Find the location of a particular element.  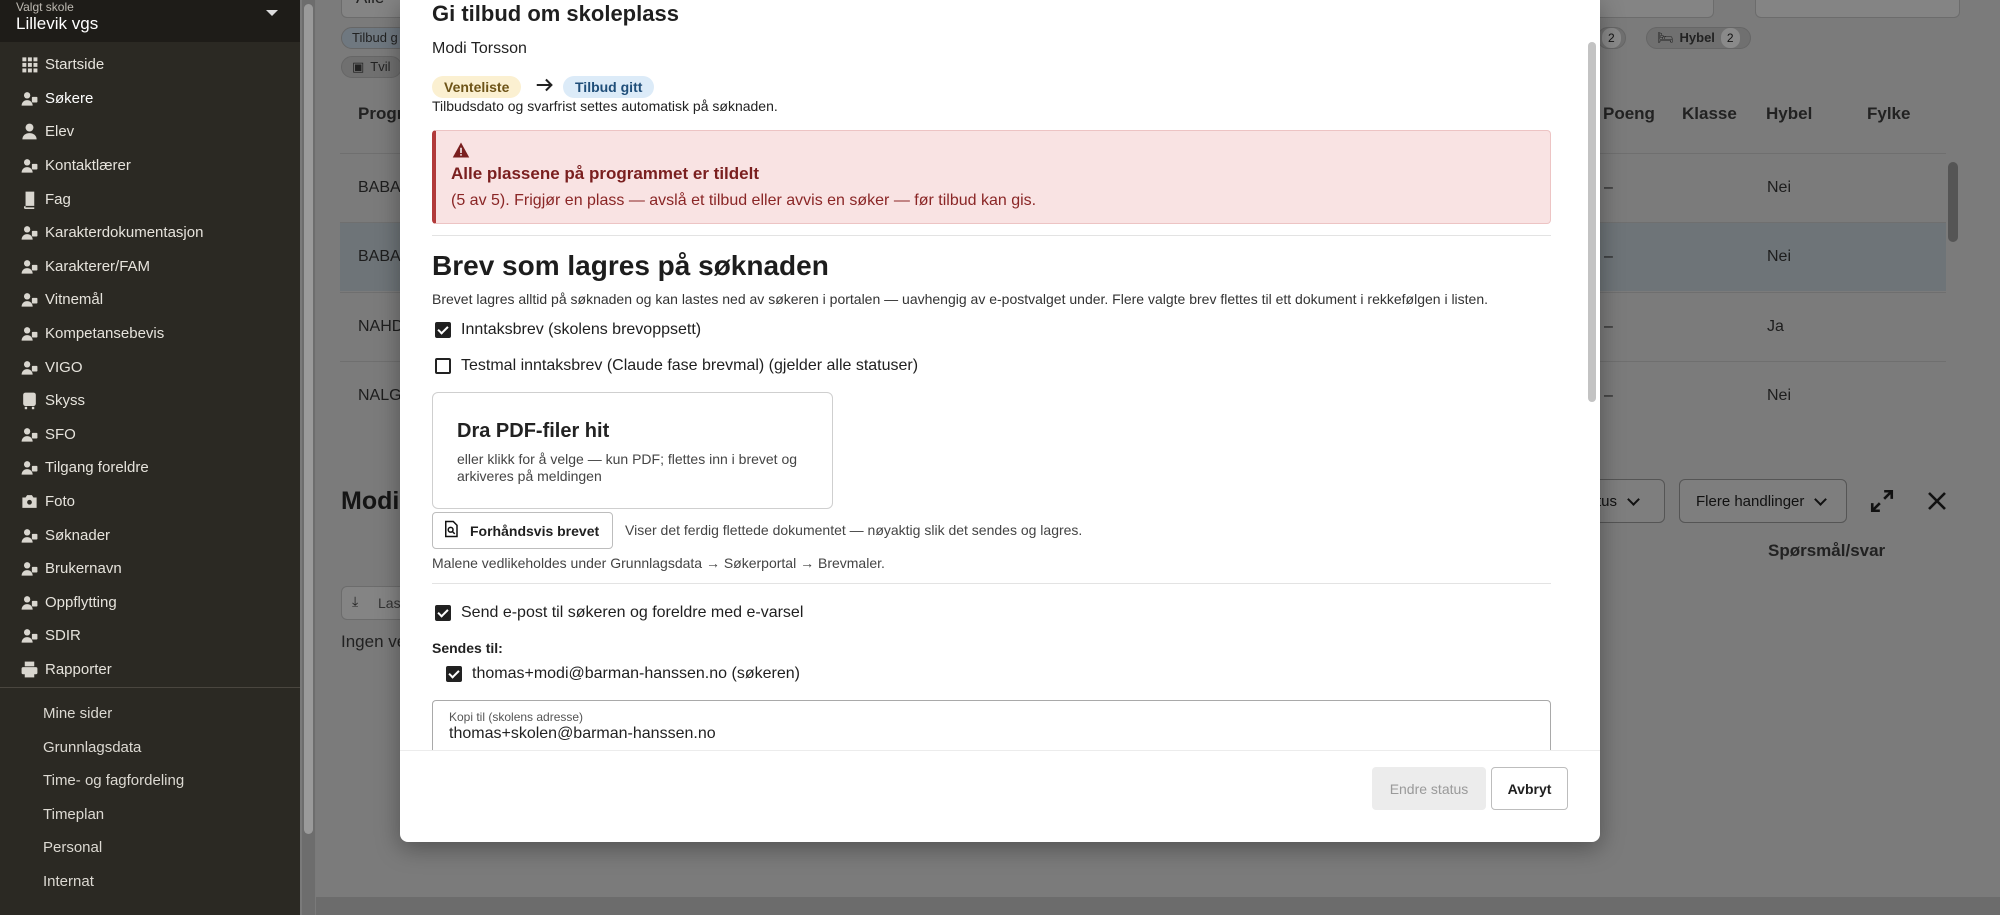

chip-hybel-count: 2 is located at coordinates (1730, 38).